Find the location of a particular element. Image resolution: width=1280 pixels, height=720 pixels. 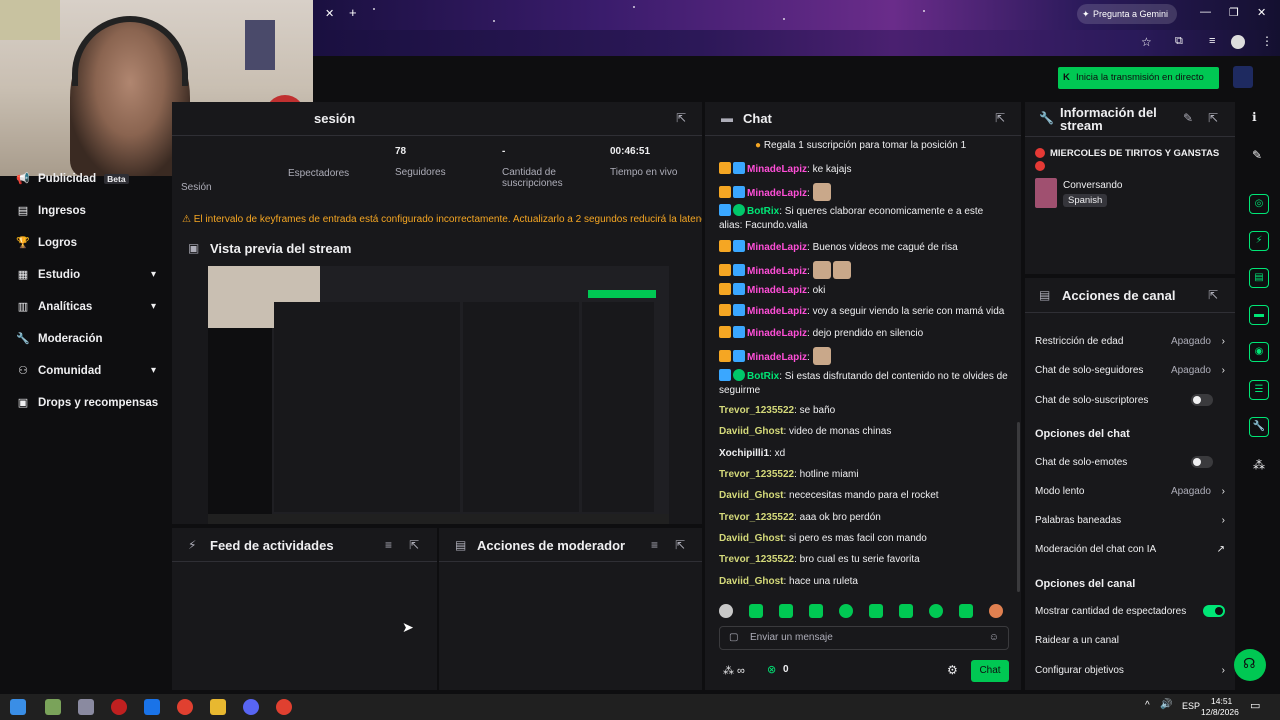

emote-menu-icon: ⁂ ∞ is located at coordinates (734, 670).